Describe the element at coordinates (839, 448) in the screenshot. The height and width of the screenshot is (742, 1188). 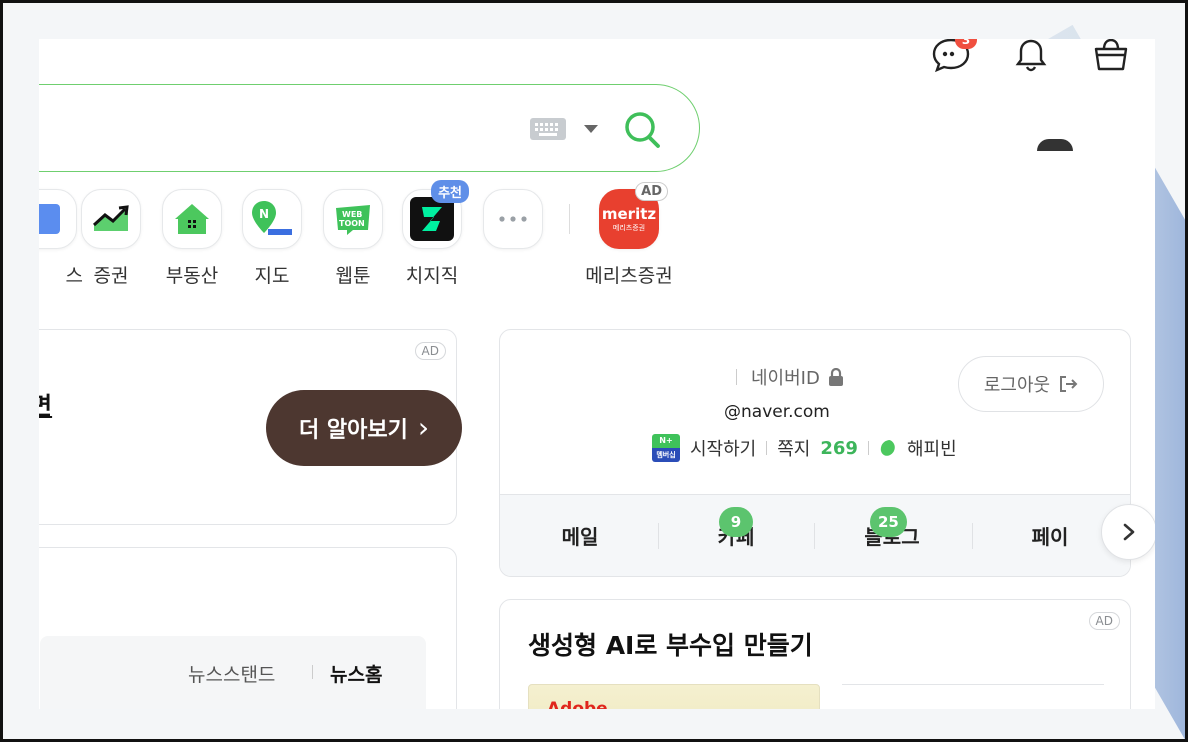
I see `note-count: 269` at that location.